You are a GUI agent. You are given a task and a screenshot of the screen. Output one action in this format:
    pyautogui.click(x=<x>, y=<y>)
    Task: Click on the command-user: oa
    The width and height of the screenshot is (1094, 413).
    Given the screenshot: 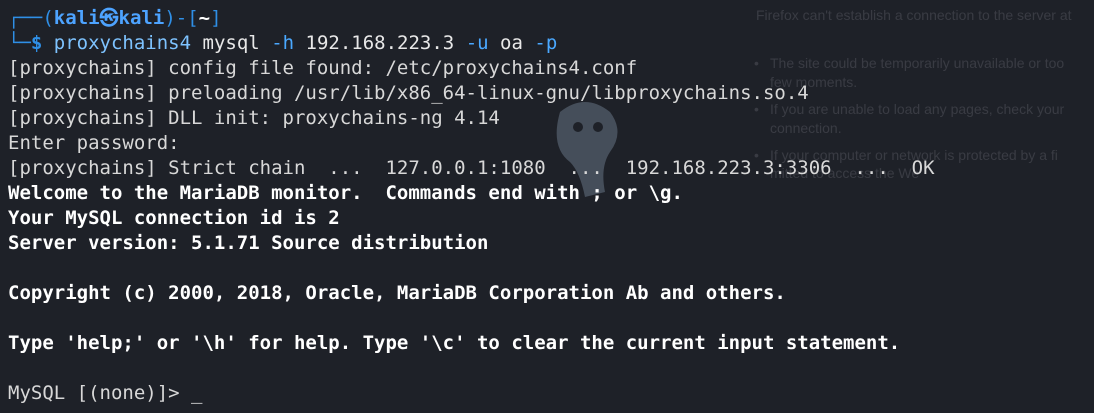 What is the action you would take?
    pyautogui.click(x=511, y=43)
    